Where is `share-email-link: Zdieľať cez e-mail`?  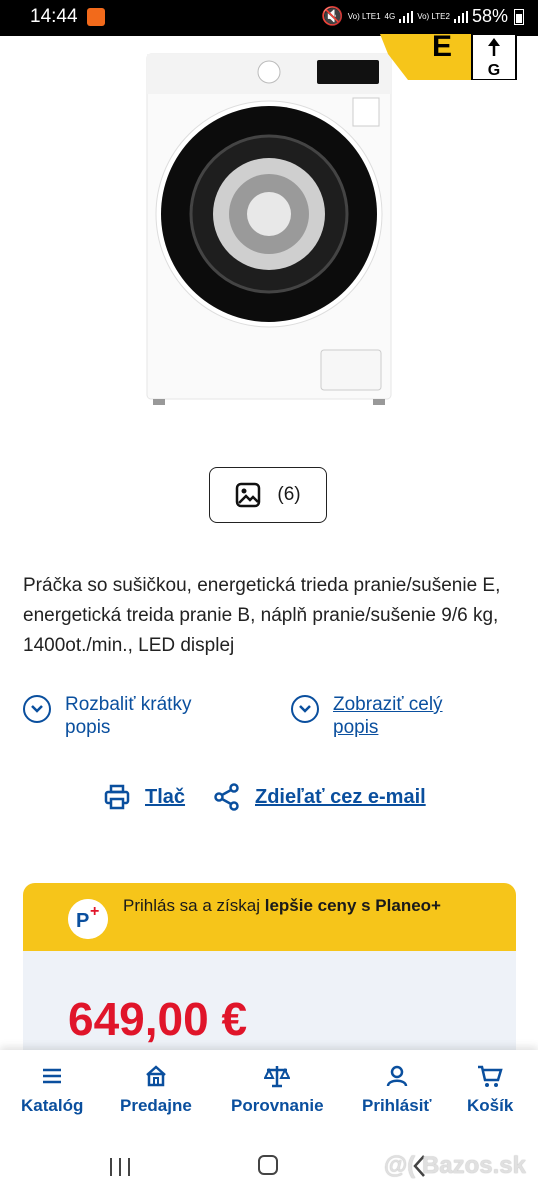
share-email-link: Zdieľať cez e-mail is located at coordinates (319, 797).